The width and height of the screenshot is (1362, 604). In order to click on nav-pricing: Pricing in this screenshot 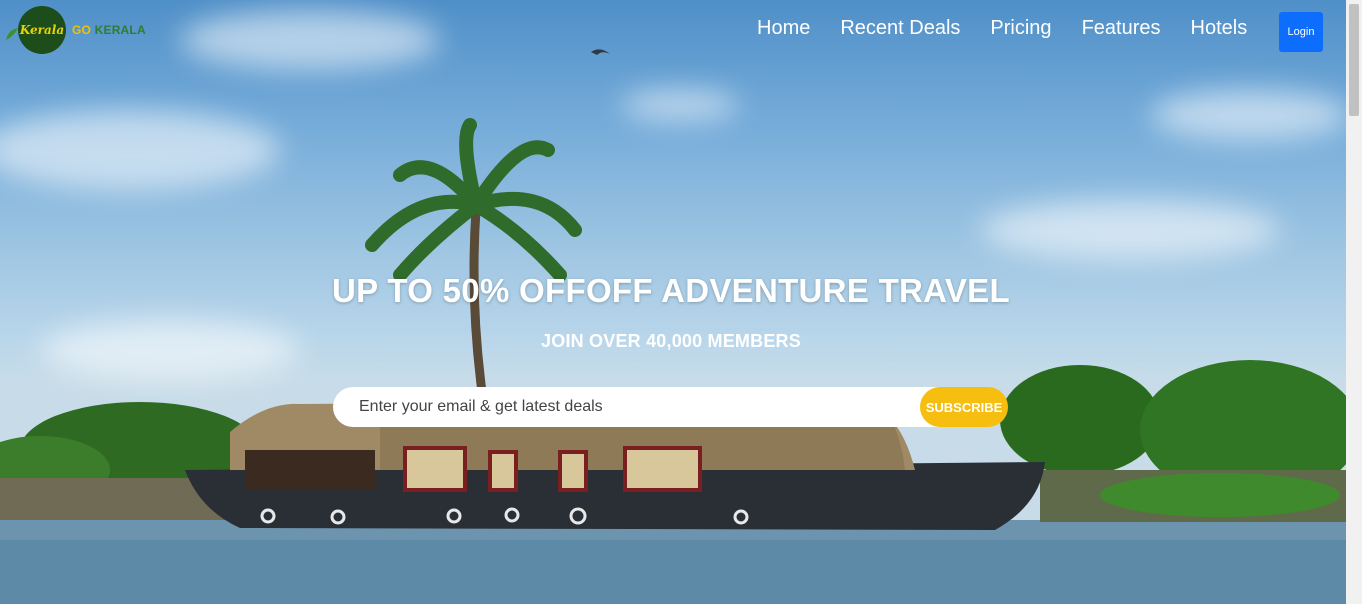, I will do `click(1020, 28)`.